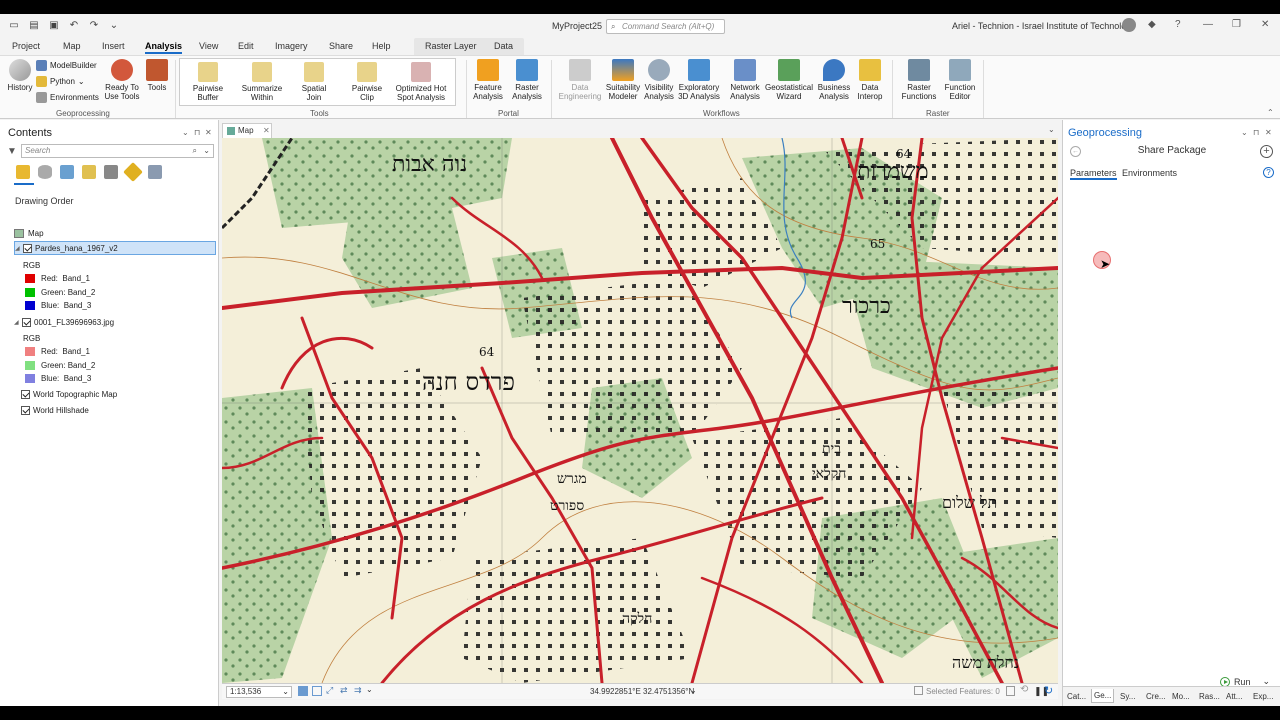  I want to click on visibility-analysis-button: Visibility Analysis, so click(659, 80).